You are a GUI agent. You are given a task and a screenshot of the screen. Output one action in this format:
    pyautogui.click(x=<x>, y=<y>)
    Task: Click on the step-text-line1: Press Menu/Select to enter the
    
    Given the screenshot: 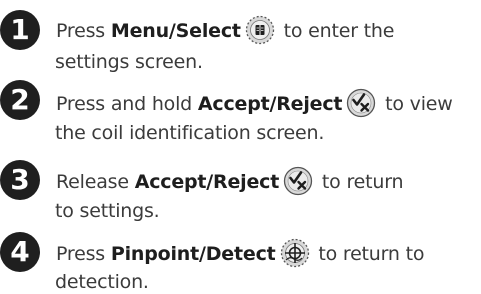 What is the action you would take?
    pyautogui.click(x=225, y=30)
    